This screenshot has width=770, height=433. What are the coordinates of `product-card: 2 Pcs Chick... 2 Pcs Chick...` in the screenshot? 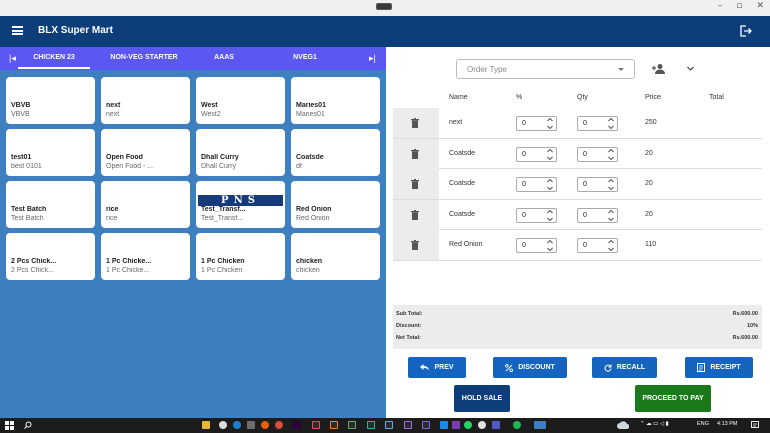 It's located at (50, 256).